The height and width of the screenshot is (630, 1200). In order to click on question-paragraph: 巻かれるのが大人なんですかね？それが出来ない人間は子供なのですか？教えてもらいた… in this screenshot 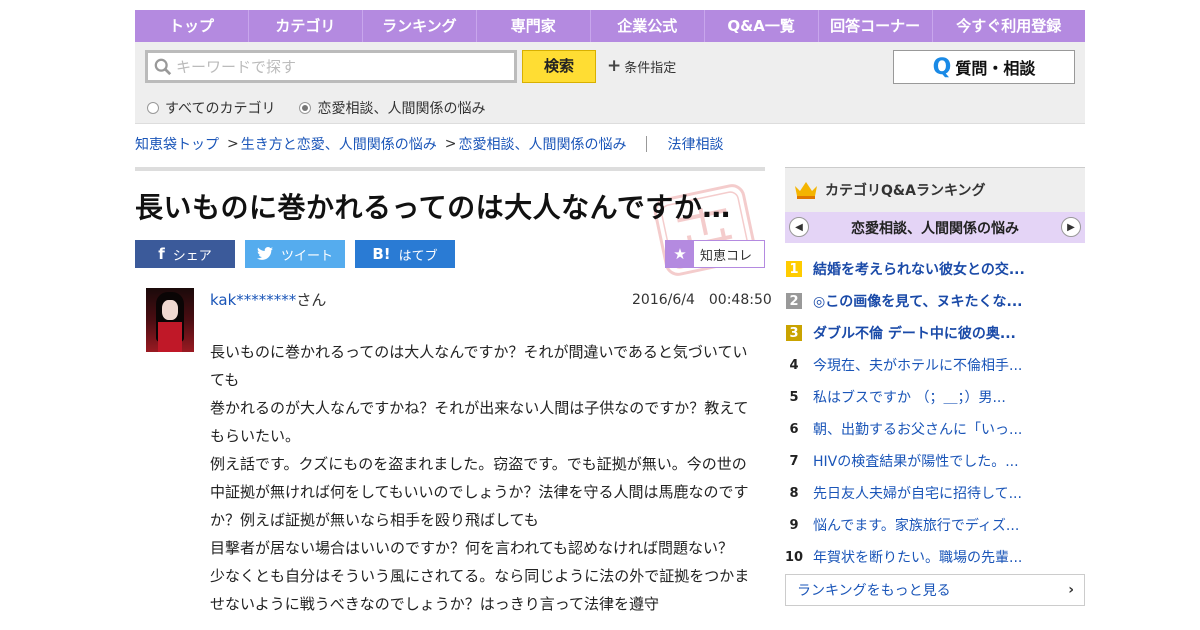, I will do `click(479, 422)`.